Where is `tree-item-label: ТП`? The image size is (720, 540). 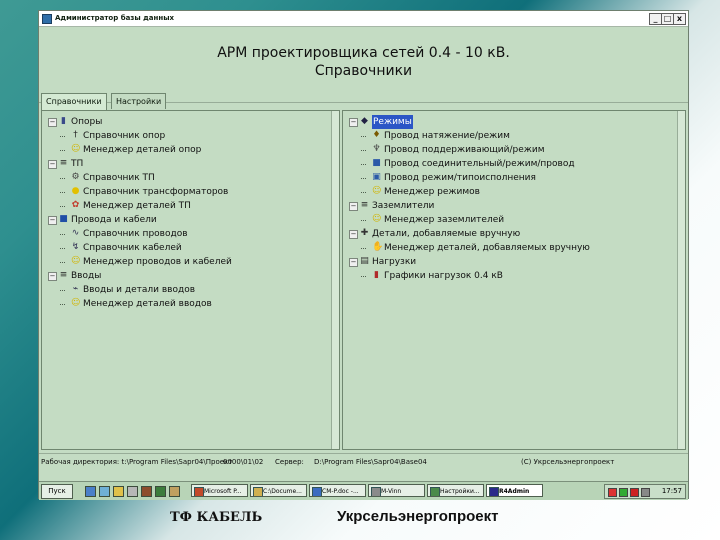
tree-item-label: ТП is located at coordinates (77, 164).